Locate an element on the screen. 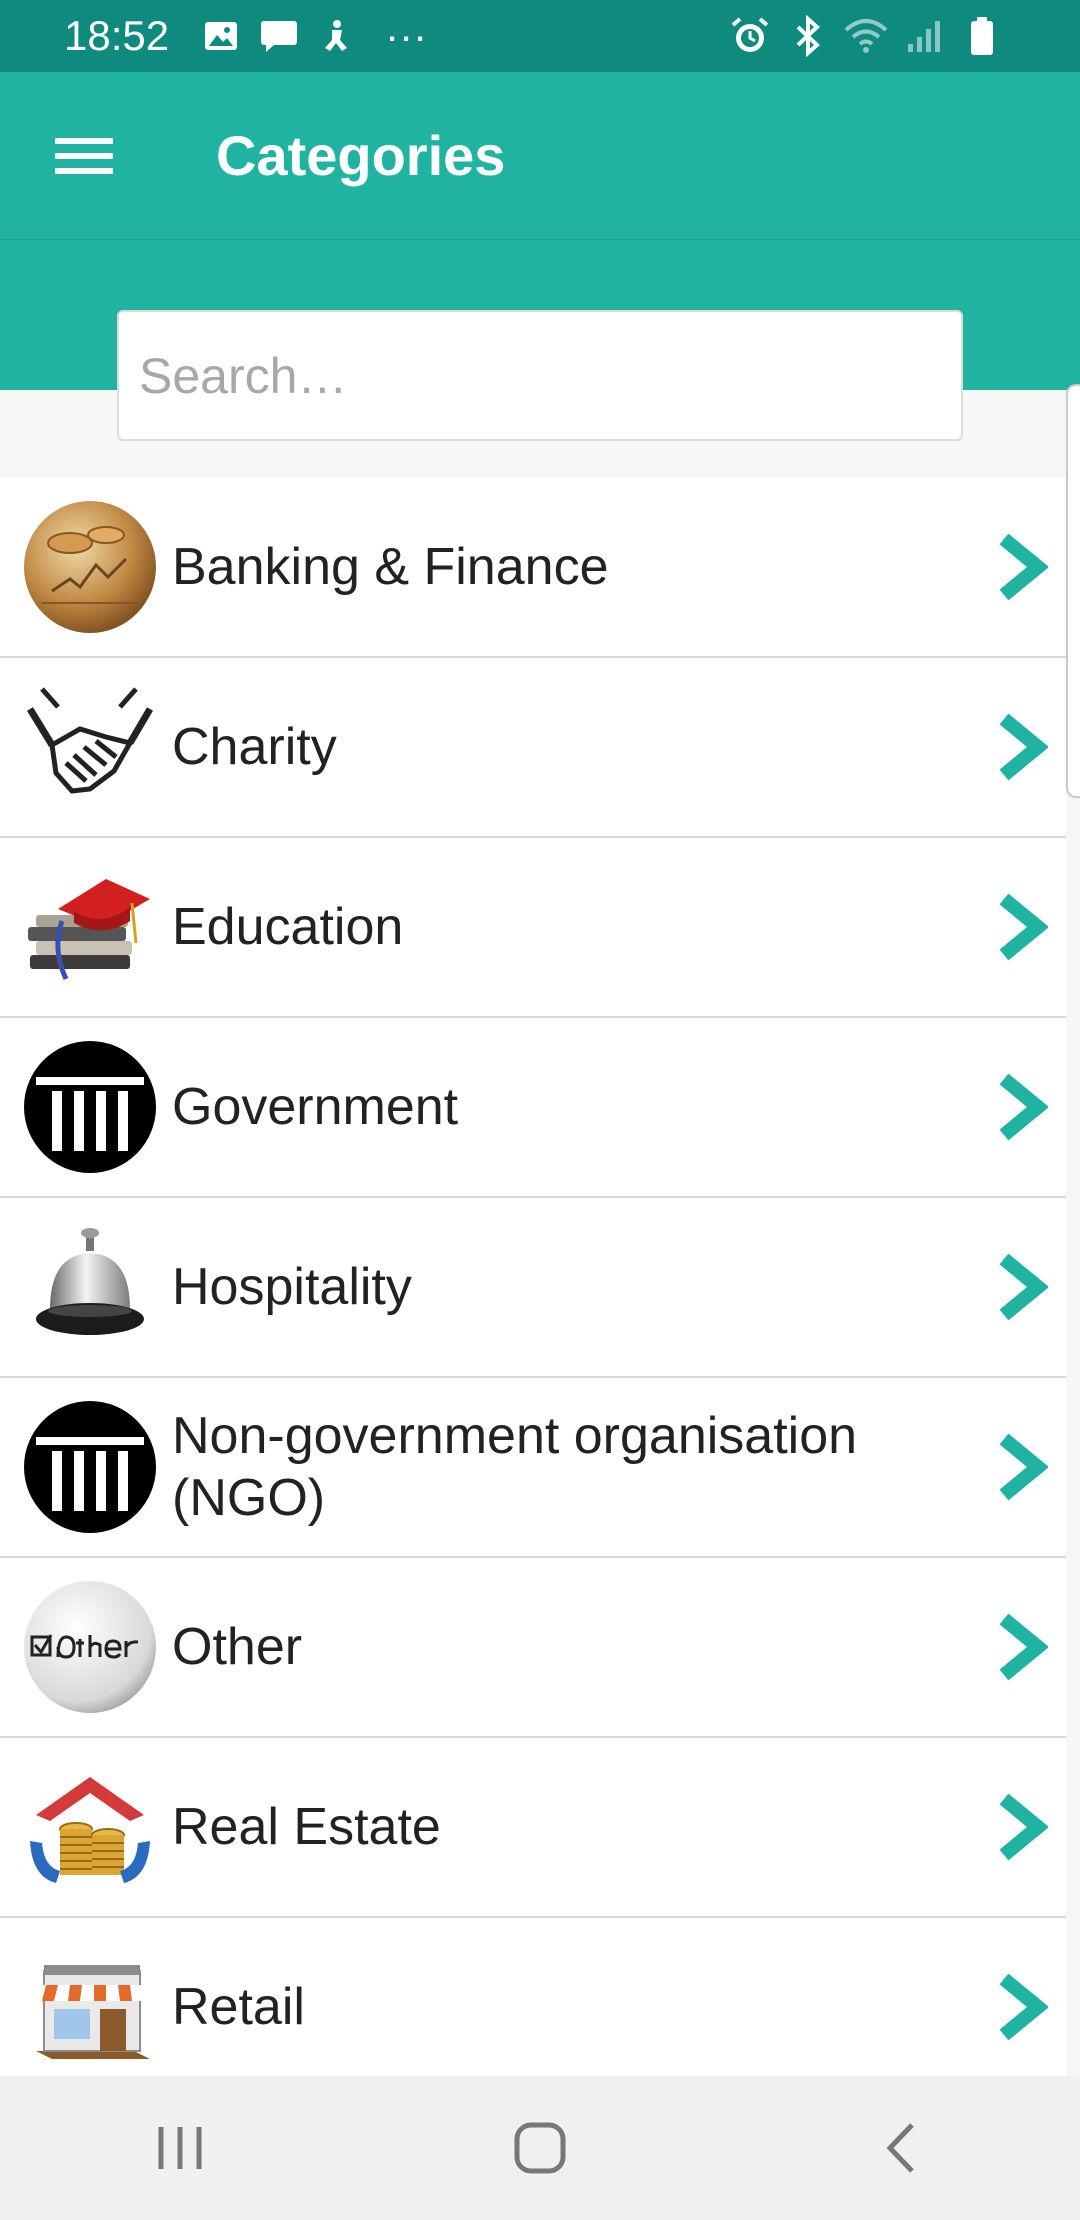 Image resolution: width=1080 pixels, height=2220 pixels. category-label: Education is located at coordinates (288, 927).